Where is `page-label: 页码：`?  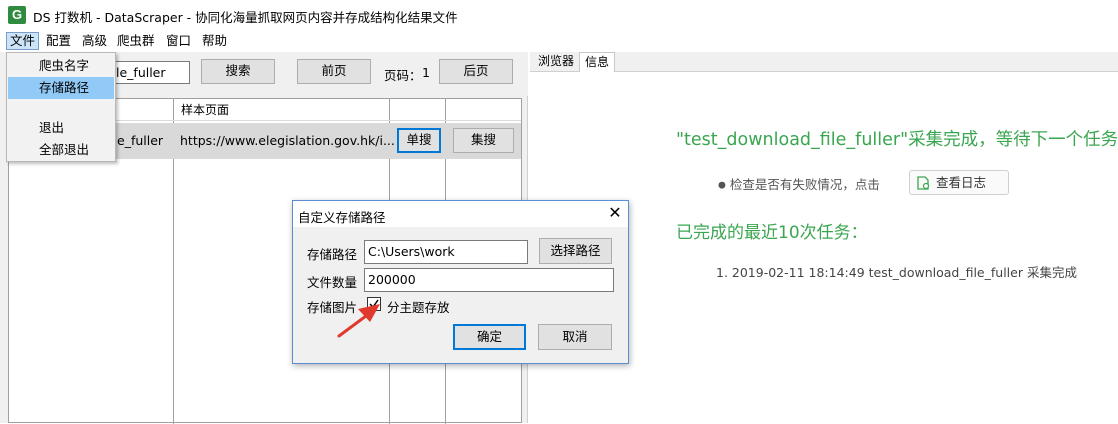
page-label: 页码： is located at coordinates (403, 75).